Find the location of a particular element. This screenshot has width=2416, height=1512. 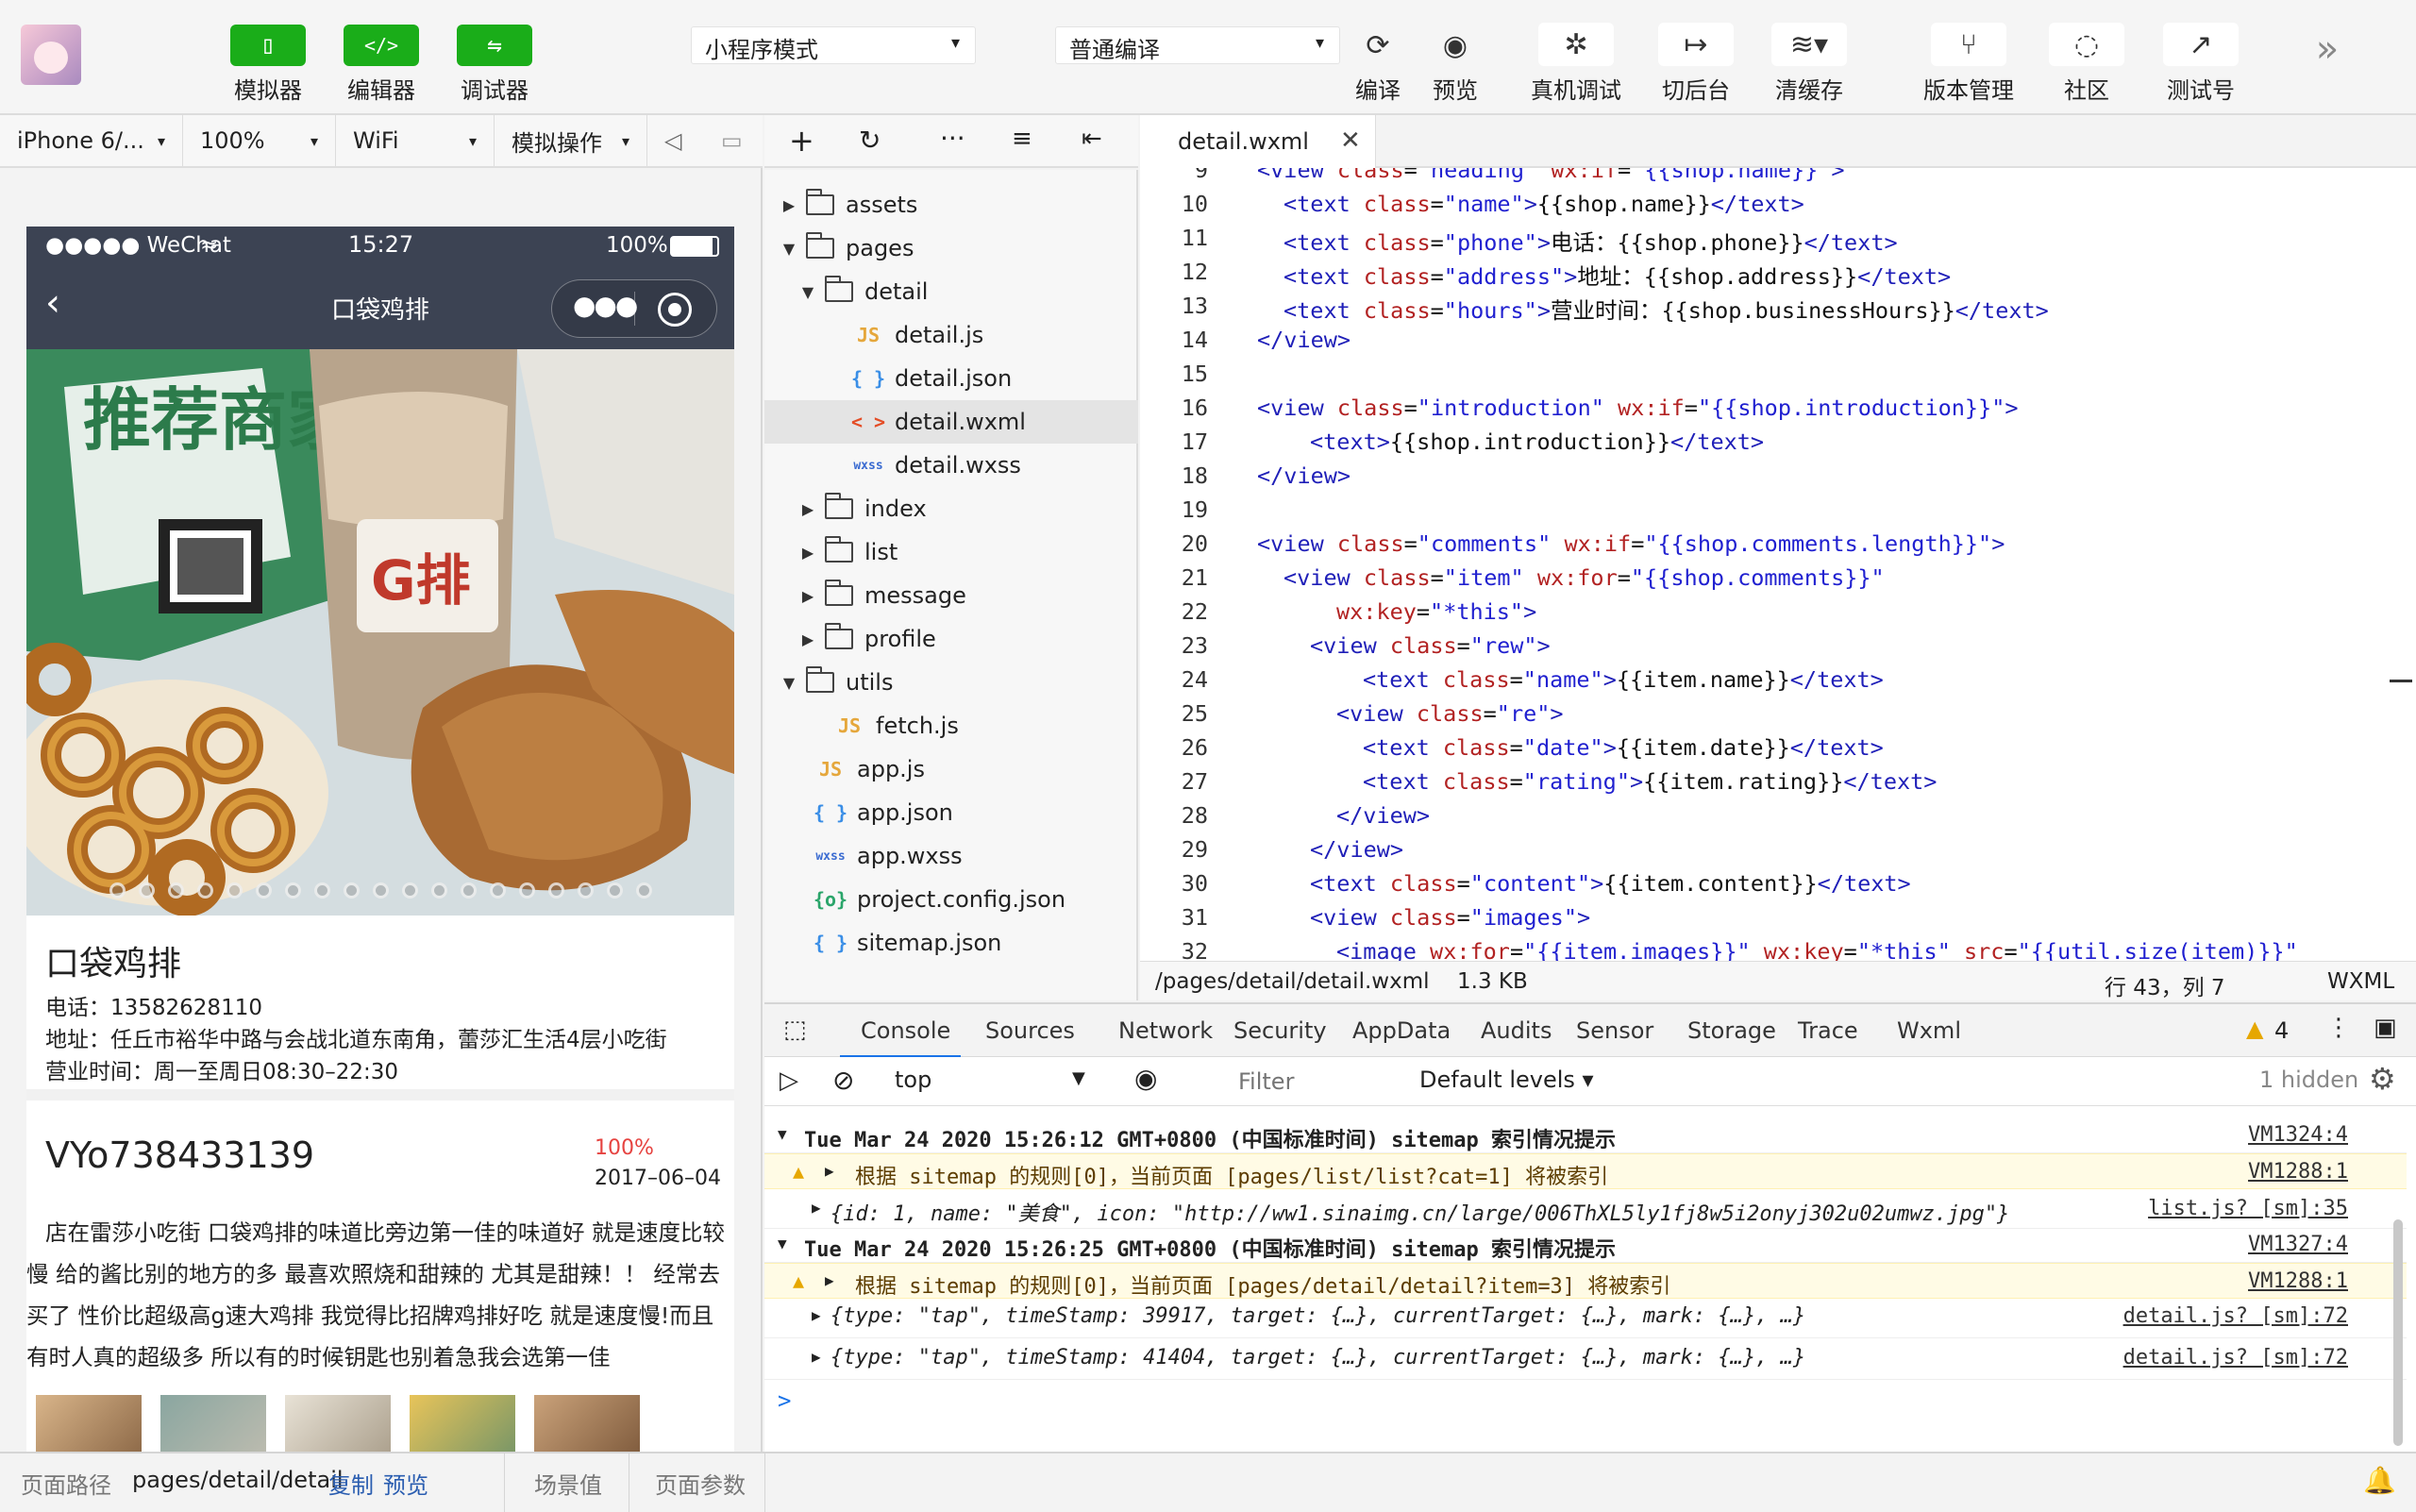

clear-cache-button: ≋▾ is located at coordinates (1809, 44).